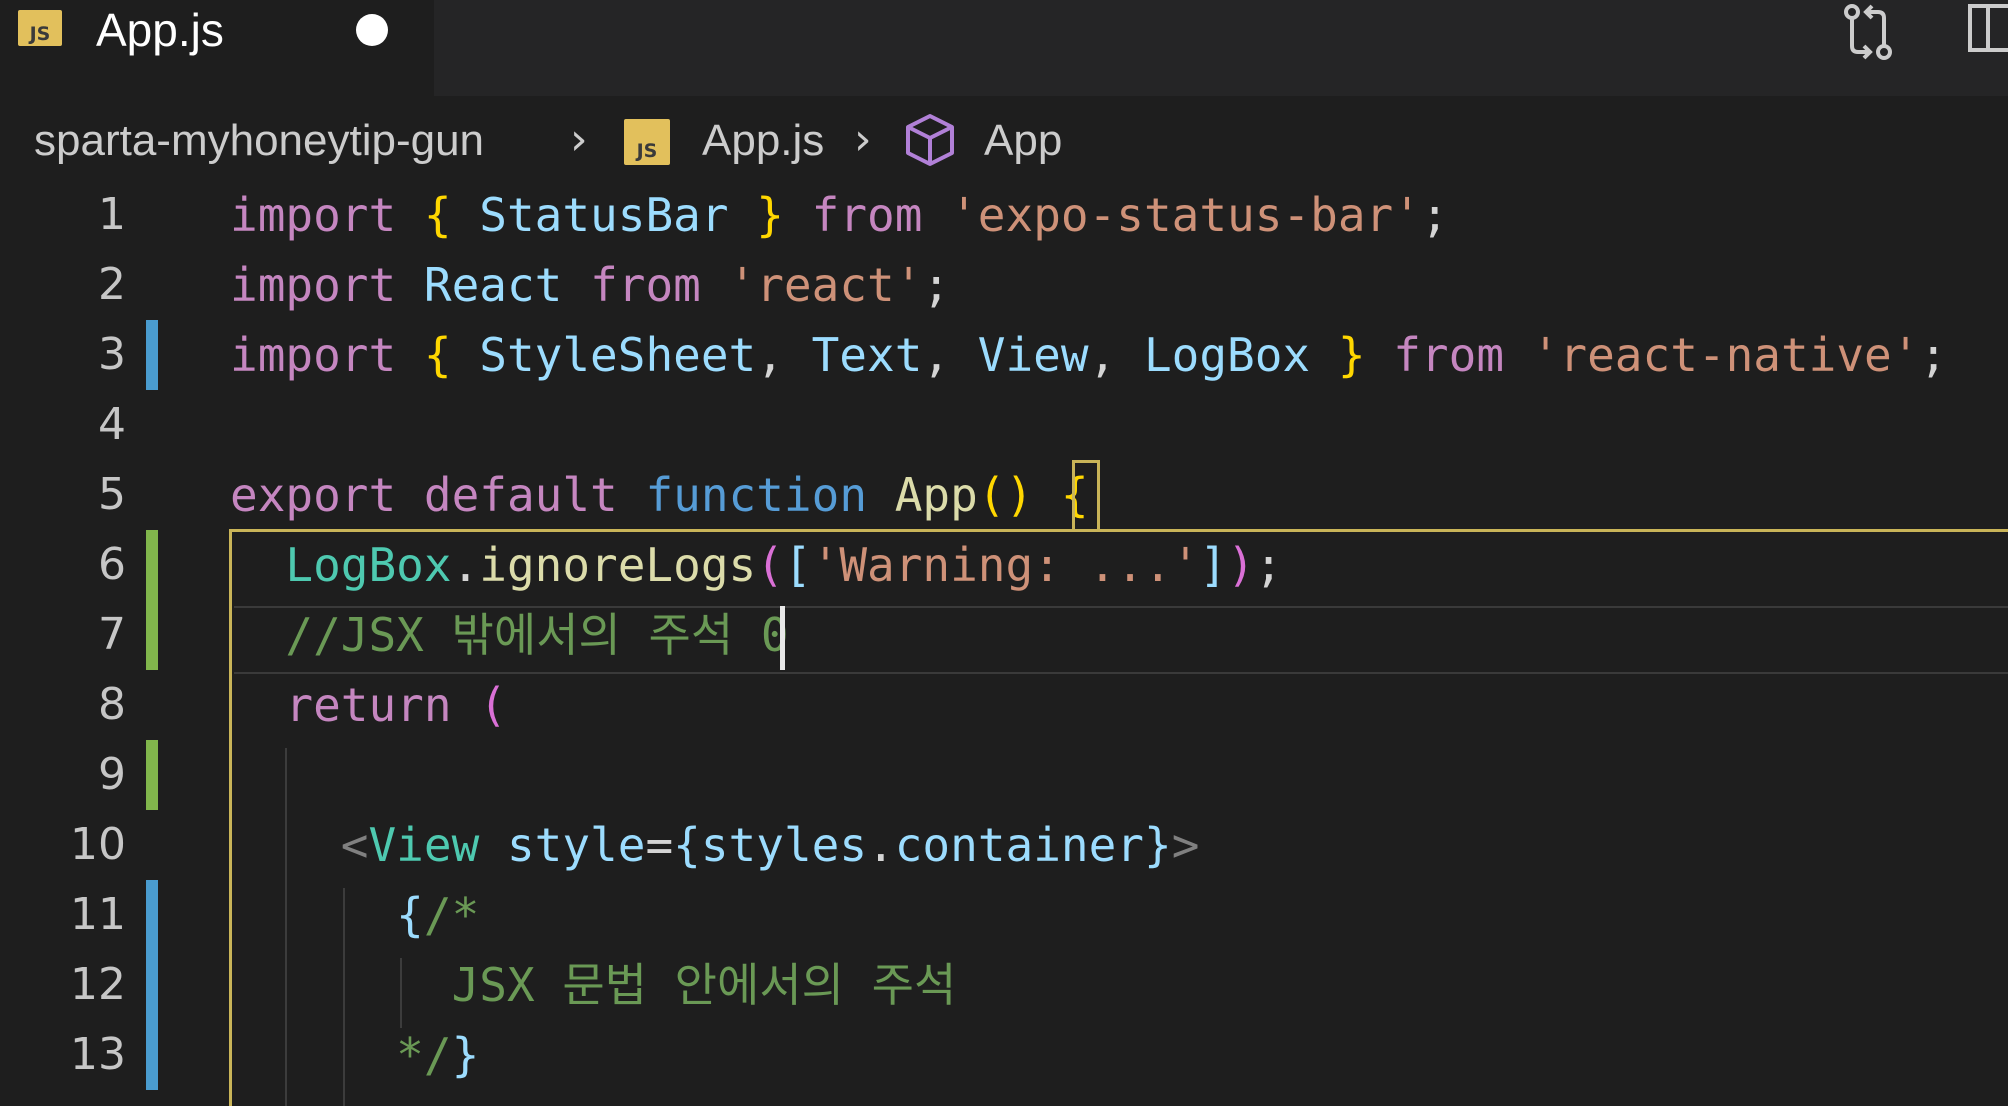 This screenshot has height=1106, width=2008. I want to click on code-token: Text, so click(867, 355).